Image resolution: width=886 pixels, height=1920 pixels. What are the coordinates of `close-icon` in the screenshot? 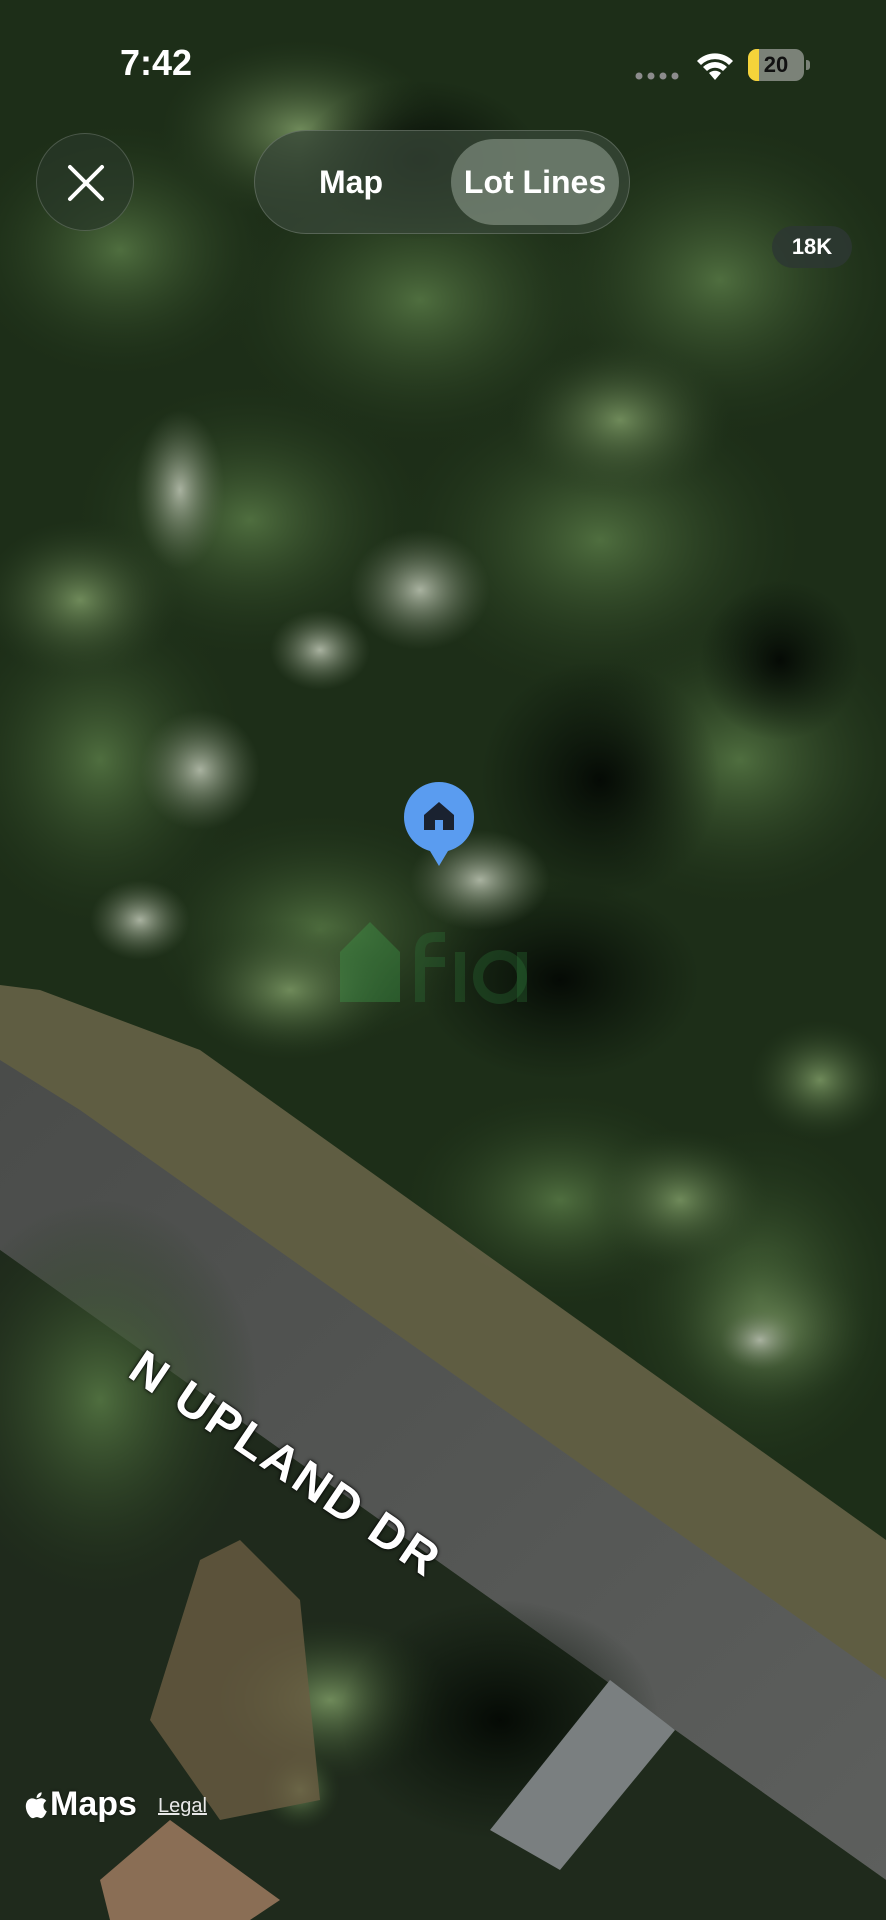 It's located at (86, 183).